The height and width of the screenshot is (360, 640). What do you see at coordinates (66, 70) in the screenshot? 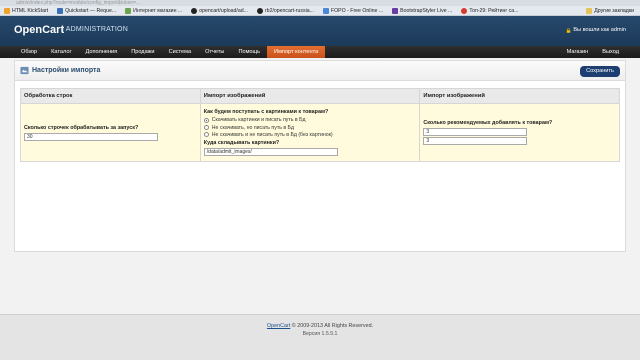
I see `page-title: Настройки импорта` at bounding box center [66, 70].